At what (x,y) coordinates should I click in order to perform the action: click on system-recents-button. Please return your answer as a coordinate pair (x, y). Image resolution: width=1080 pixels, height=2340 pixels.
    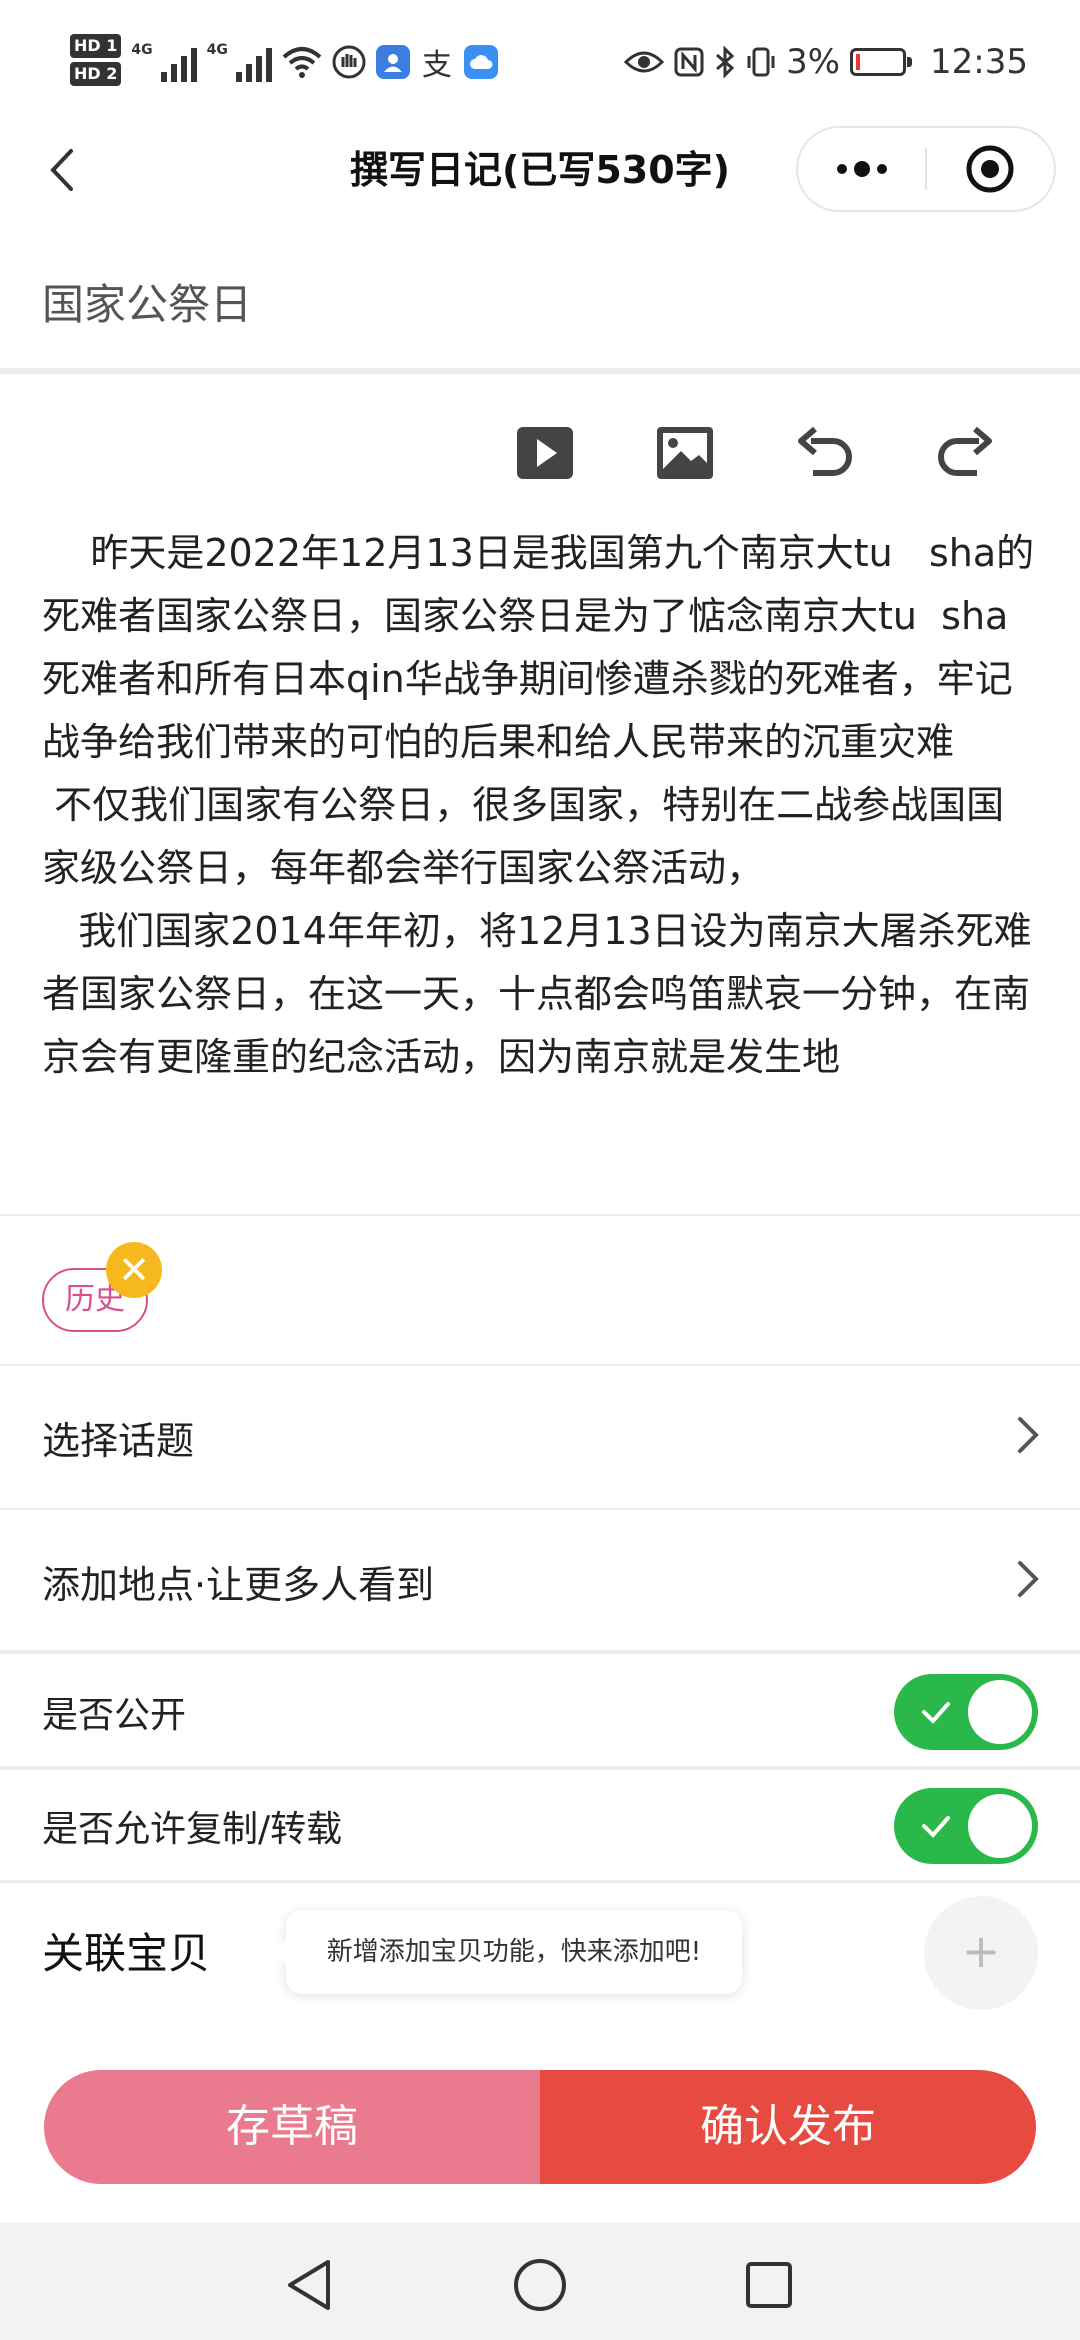
    Looking at the image, I should click on (769, 2285).